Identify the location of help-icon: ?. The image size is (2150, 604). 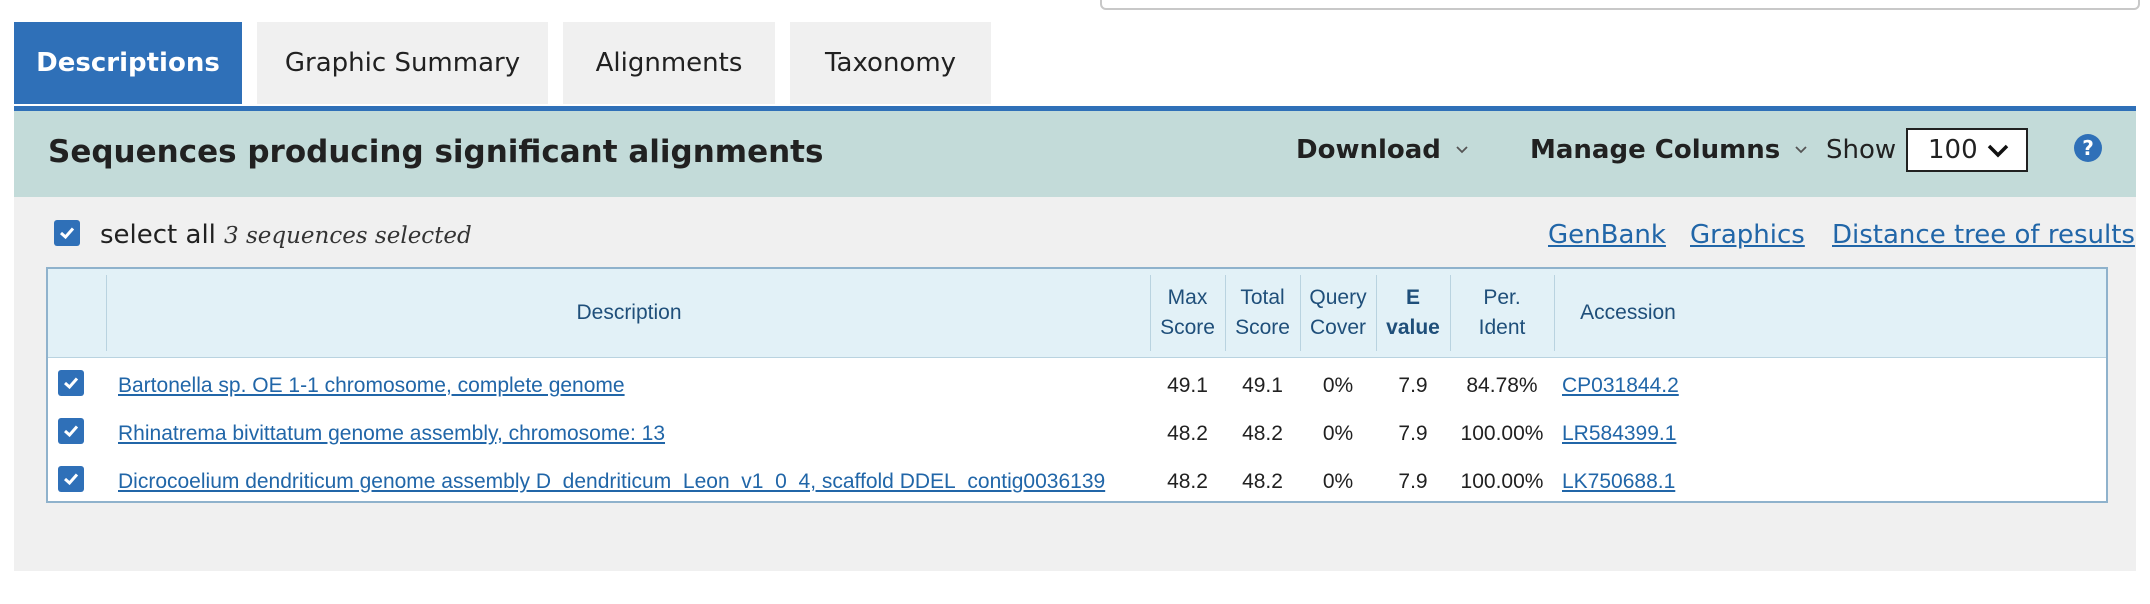
(2088, 148).